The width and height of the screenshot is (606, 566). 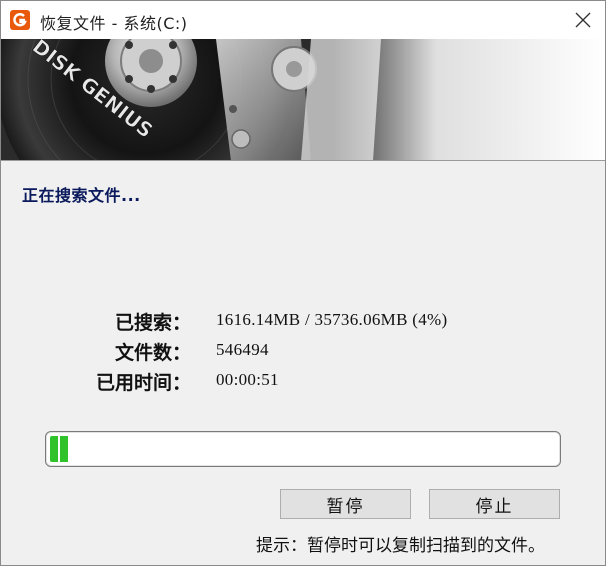 What do you see at coordinates (20, 20) in the screenshot?
I see `diskgenius-app-icon` at bounding box center [20, 20].